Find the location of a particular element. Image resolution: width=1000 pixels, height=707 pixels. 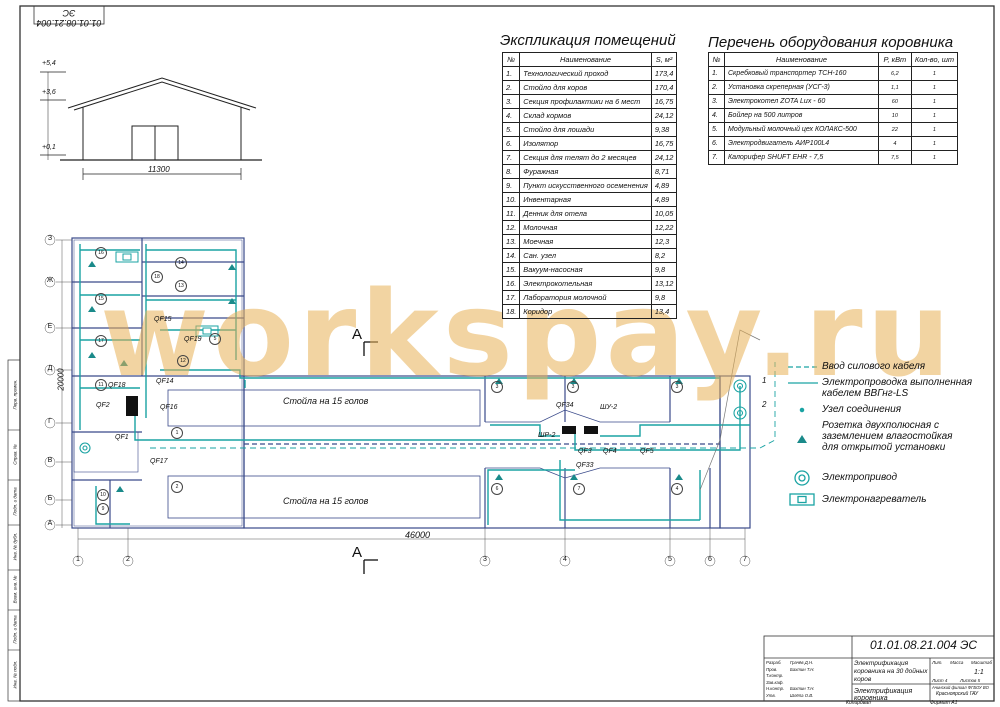

dim-length: 46000 is located at coordinates (418, 535).